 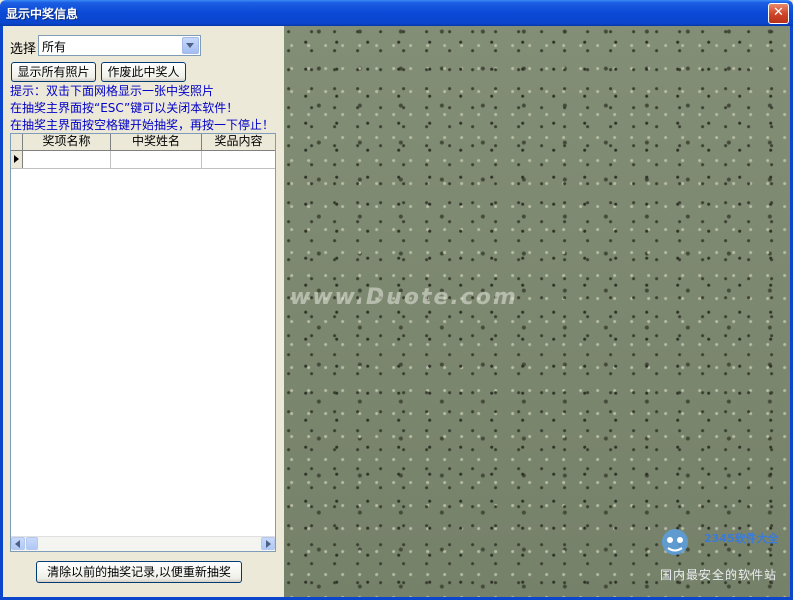 What do you see at coordinates (1, 313) in the screenshot?
I see `window-frame-left` at bounding box center [1, 313].